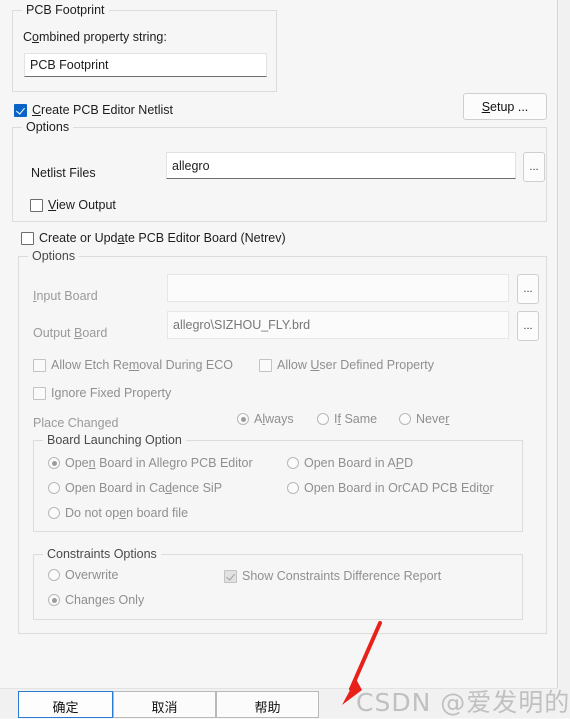  What do you see at coordinates (65, 296) in the screenshot?
I see `input-board-label: Input Board` at bounding box center [65, 296].